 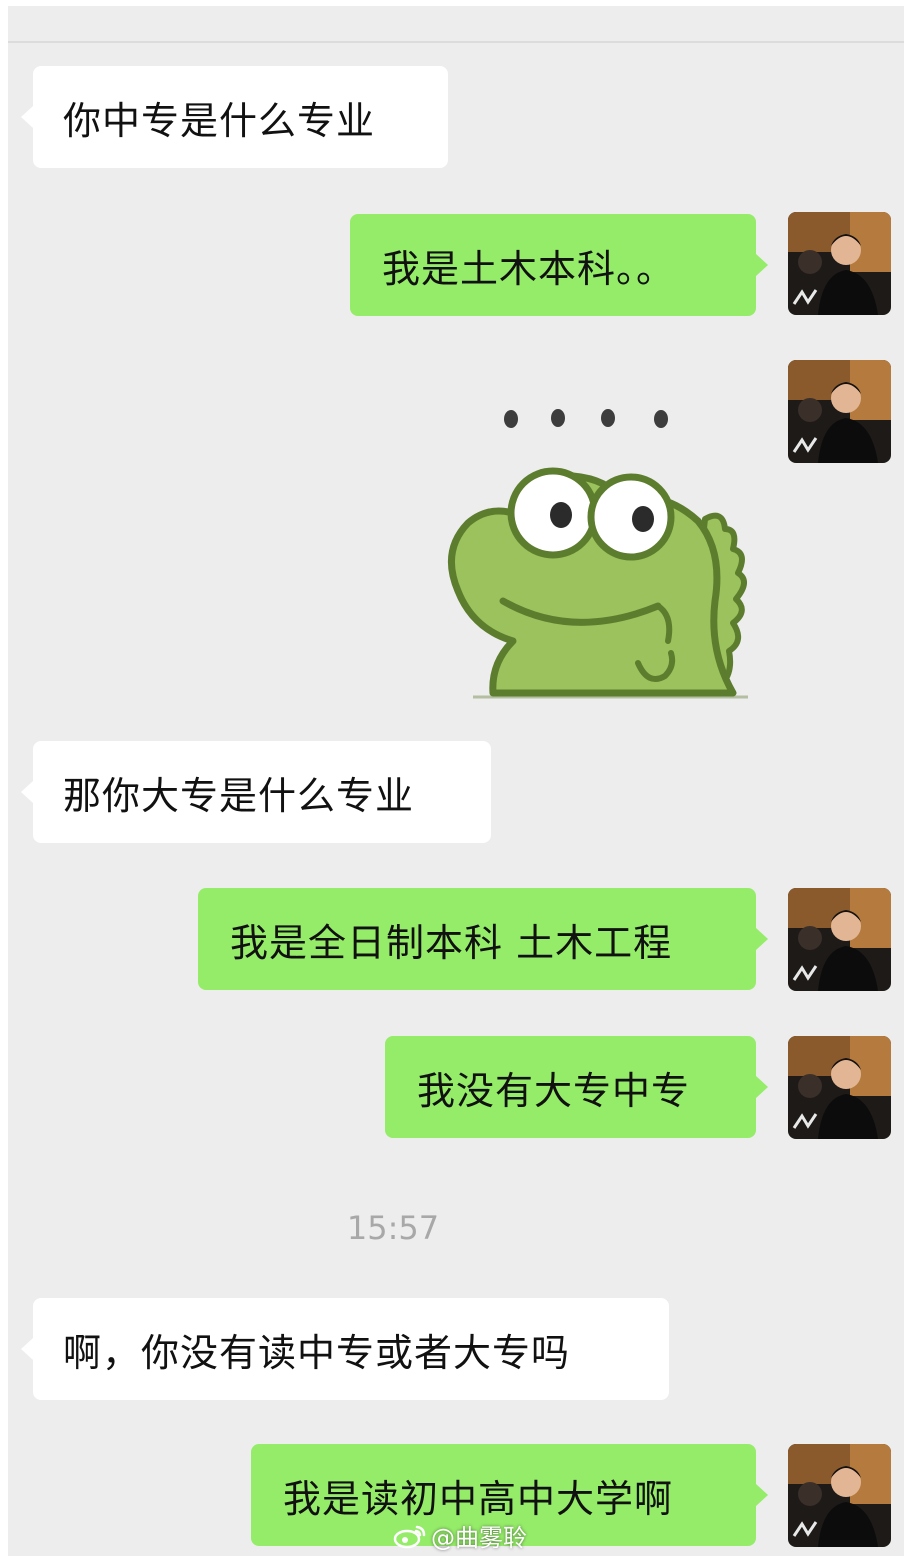 I want to click on frog-sticker, so click(x=593, y=551).